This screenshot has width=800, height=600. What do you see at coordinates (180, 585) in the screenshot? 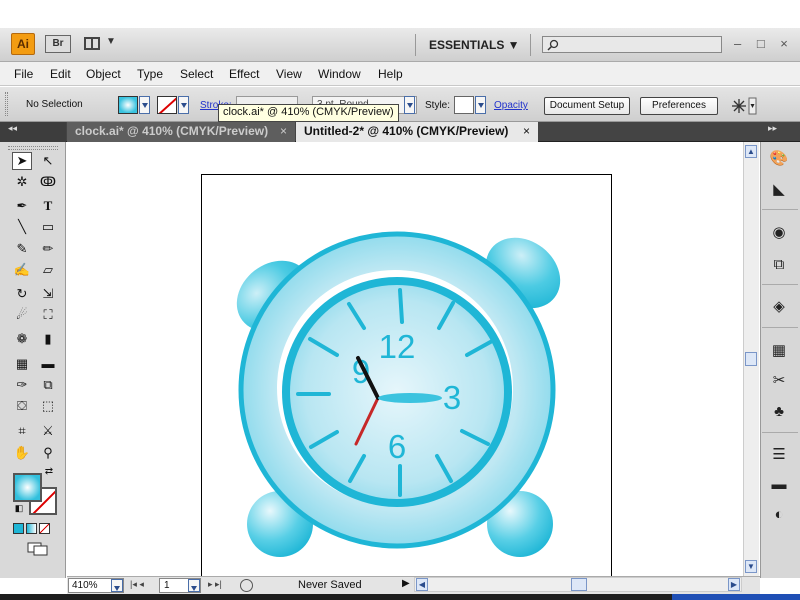
I see `artboard-number-select: 1` at bounding box center [180, 585].